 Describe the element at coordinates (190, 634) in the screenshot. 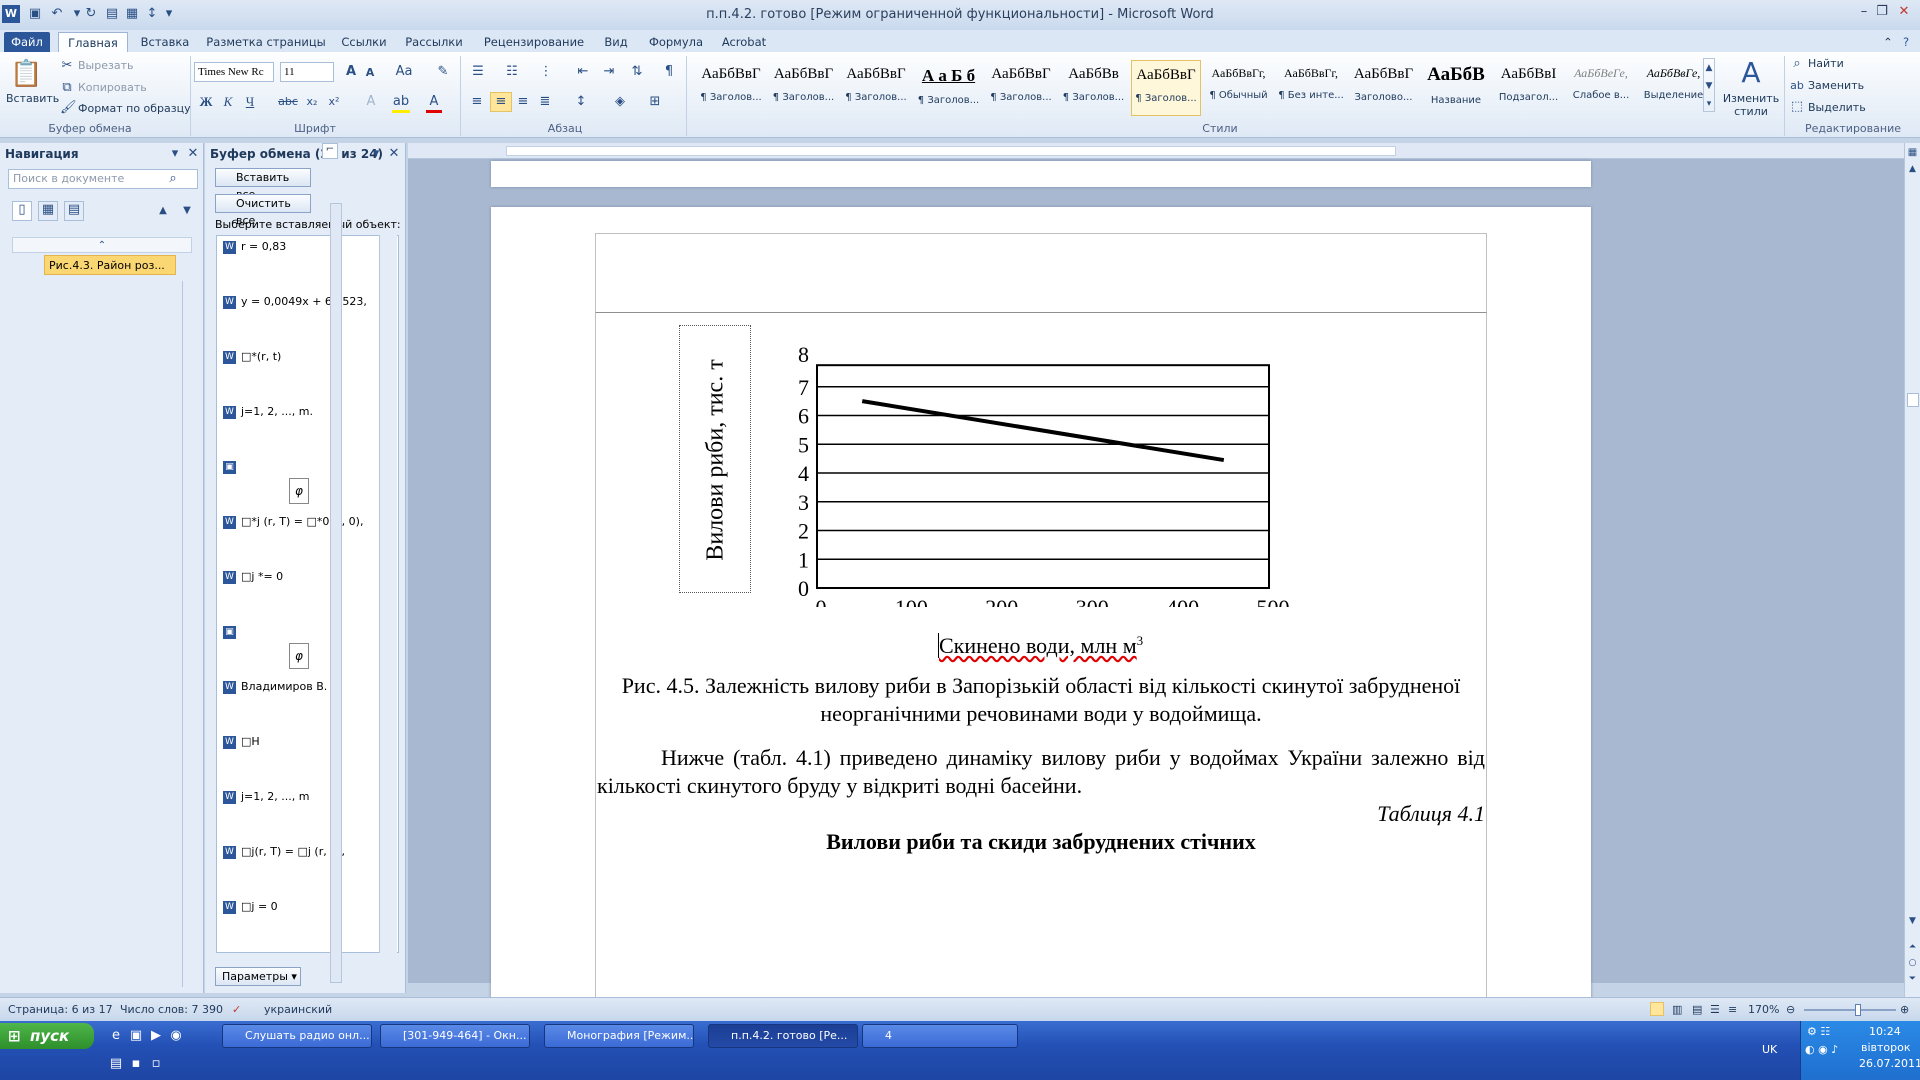

I see `nav-scrollbar` at that location.